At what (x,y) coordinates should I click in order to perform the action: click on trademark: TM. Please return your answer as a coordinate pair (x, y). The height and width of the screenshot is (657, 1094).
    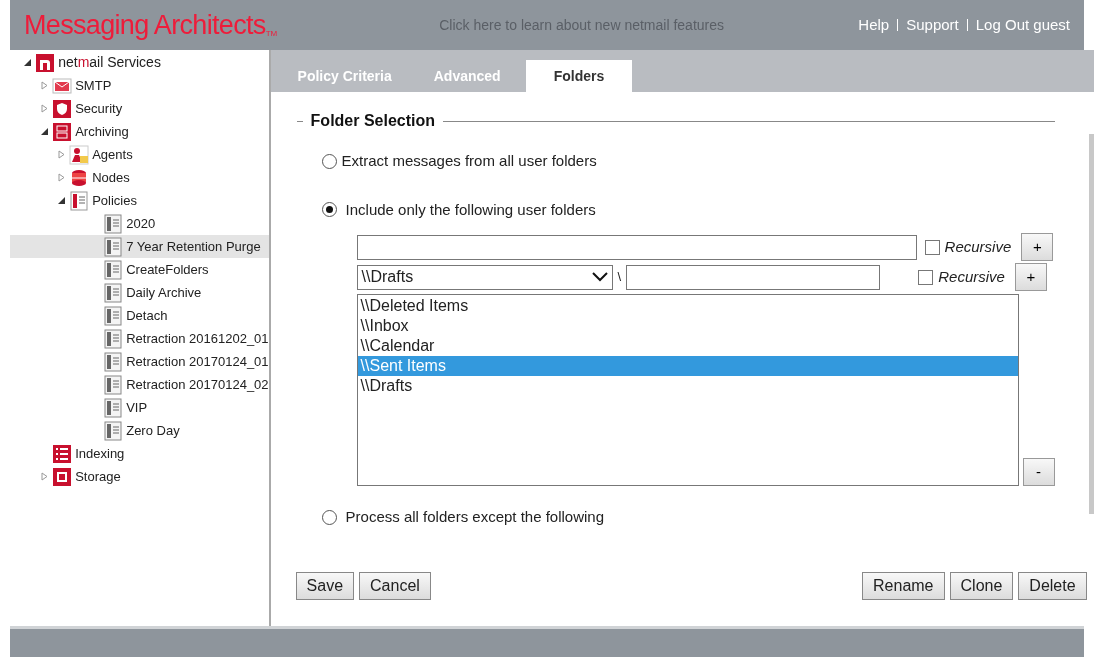
    Looking at the image, I should click on (271, 34).